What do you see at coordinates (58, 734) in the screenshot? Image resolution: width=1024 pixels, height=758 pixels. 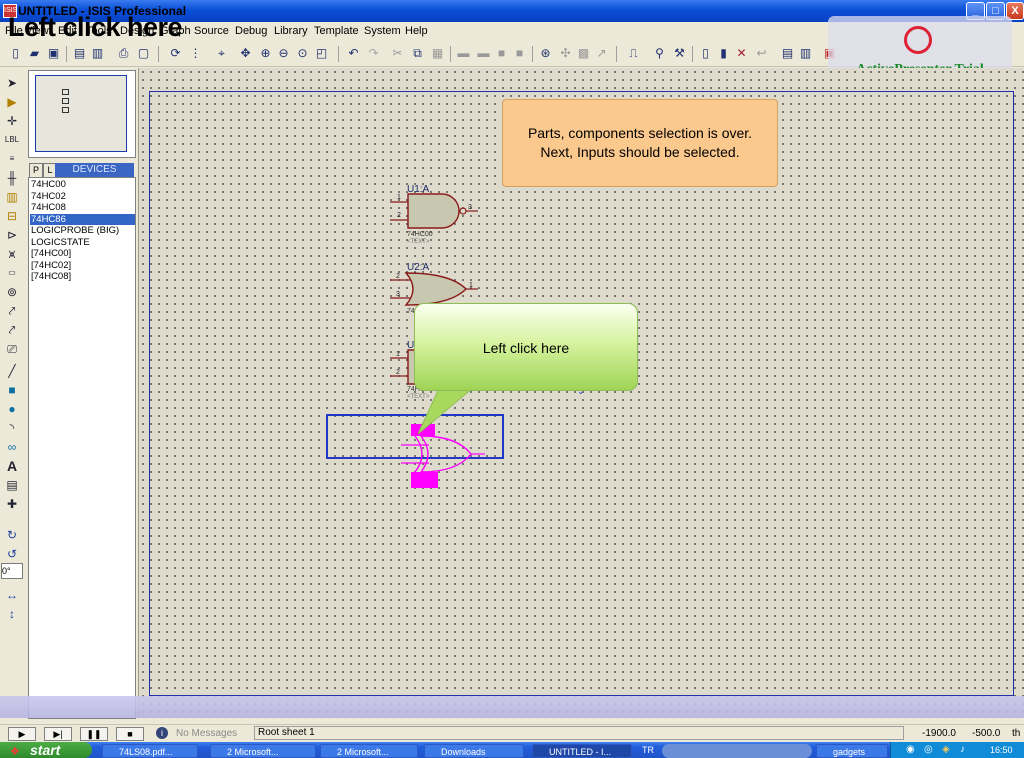 I see `step-button: ▶|` at bounding box center [58, 734].